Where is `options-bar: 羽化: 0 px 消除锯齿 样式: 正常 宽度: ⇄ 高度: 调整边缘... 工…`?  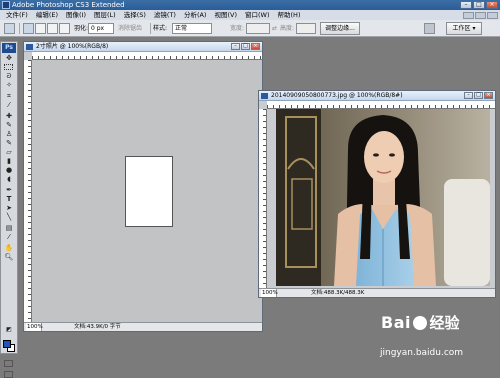
options-bar: 羽化: 0 px 消除锯齿 样式: 正常 宽度: ⇄ 高度: 调整边缘... 工… is located at coordinates (250, 28).